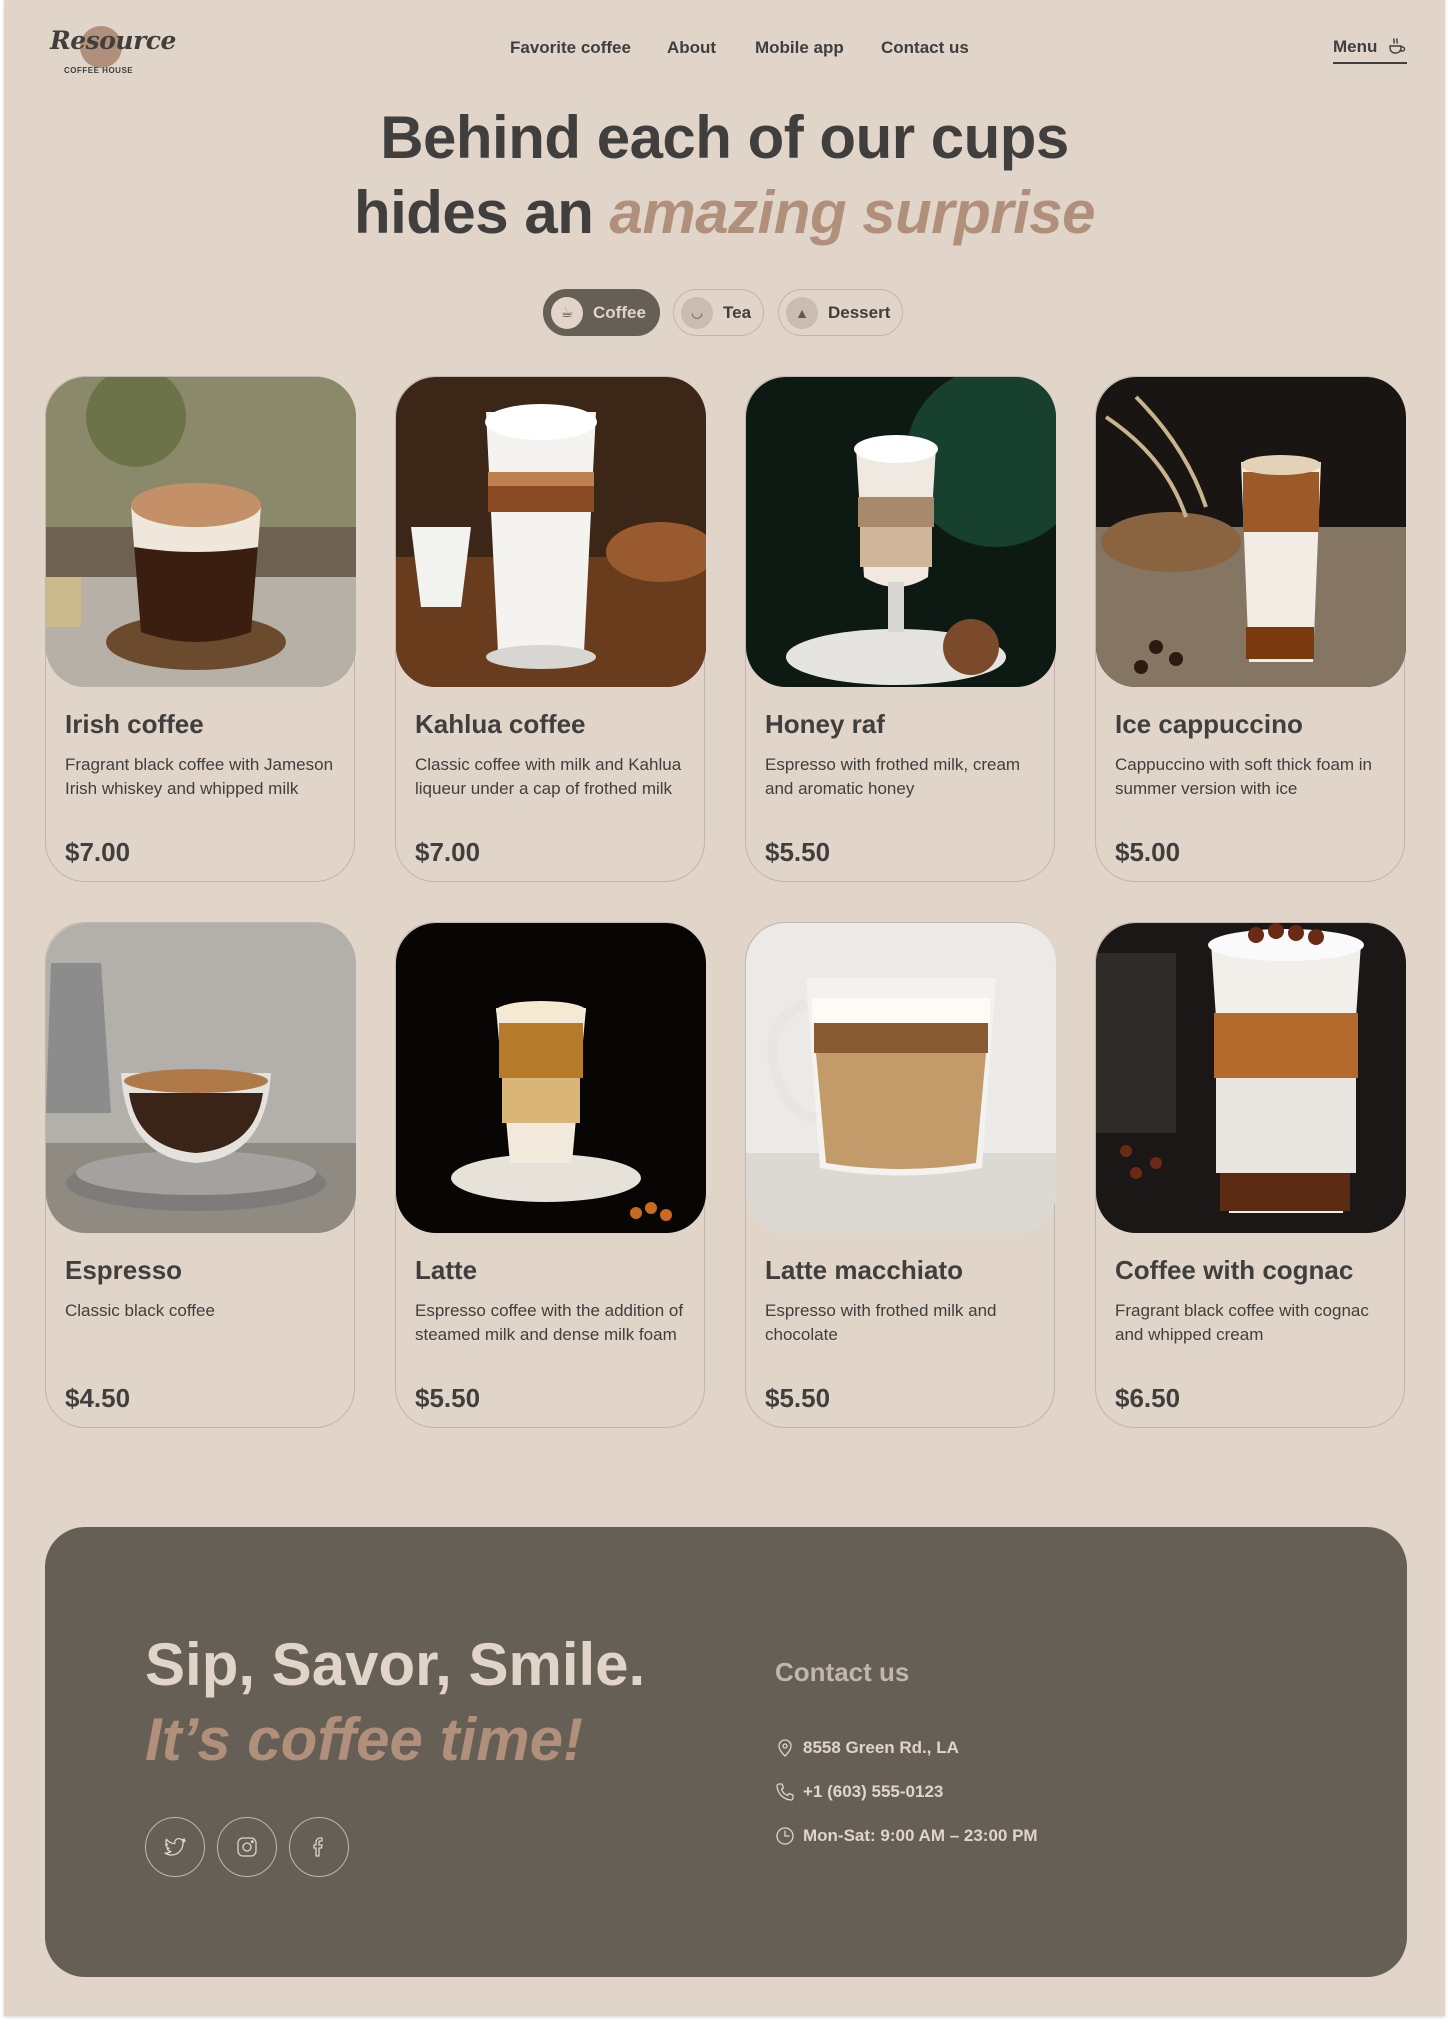  I want to click on category-tabs: ☕ Coffee ◡ Tea ▲ Dessert, so click(724, 312).